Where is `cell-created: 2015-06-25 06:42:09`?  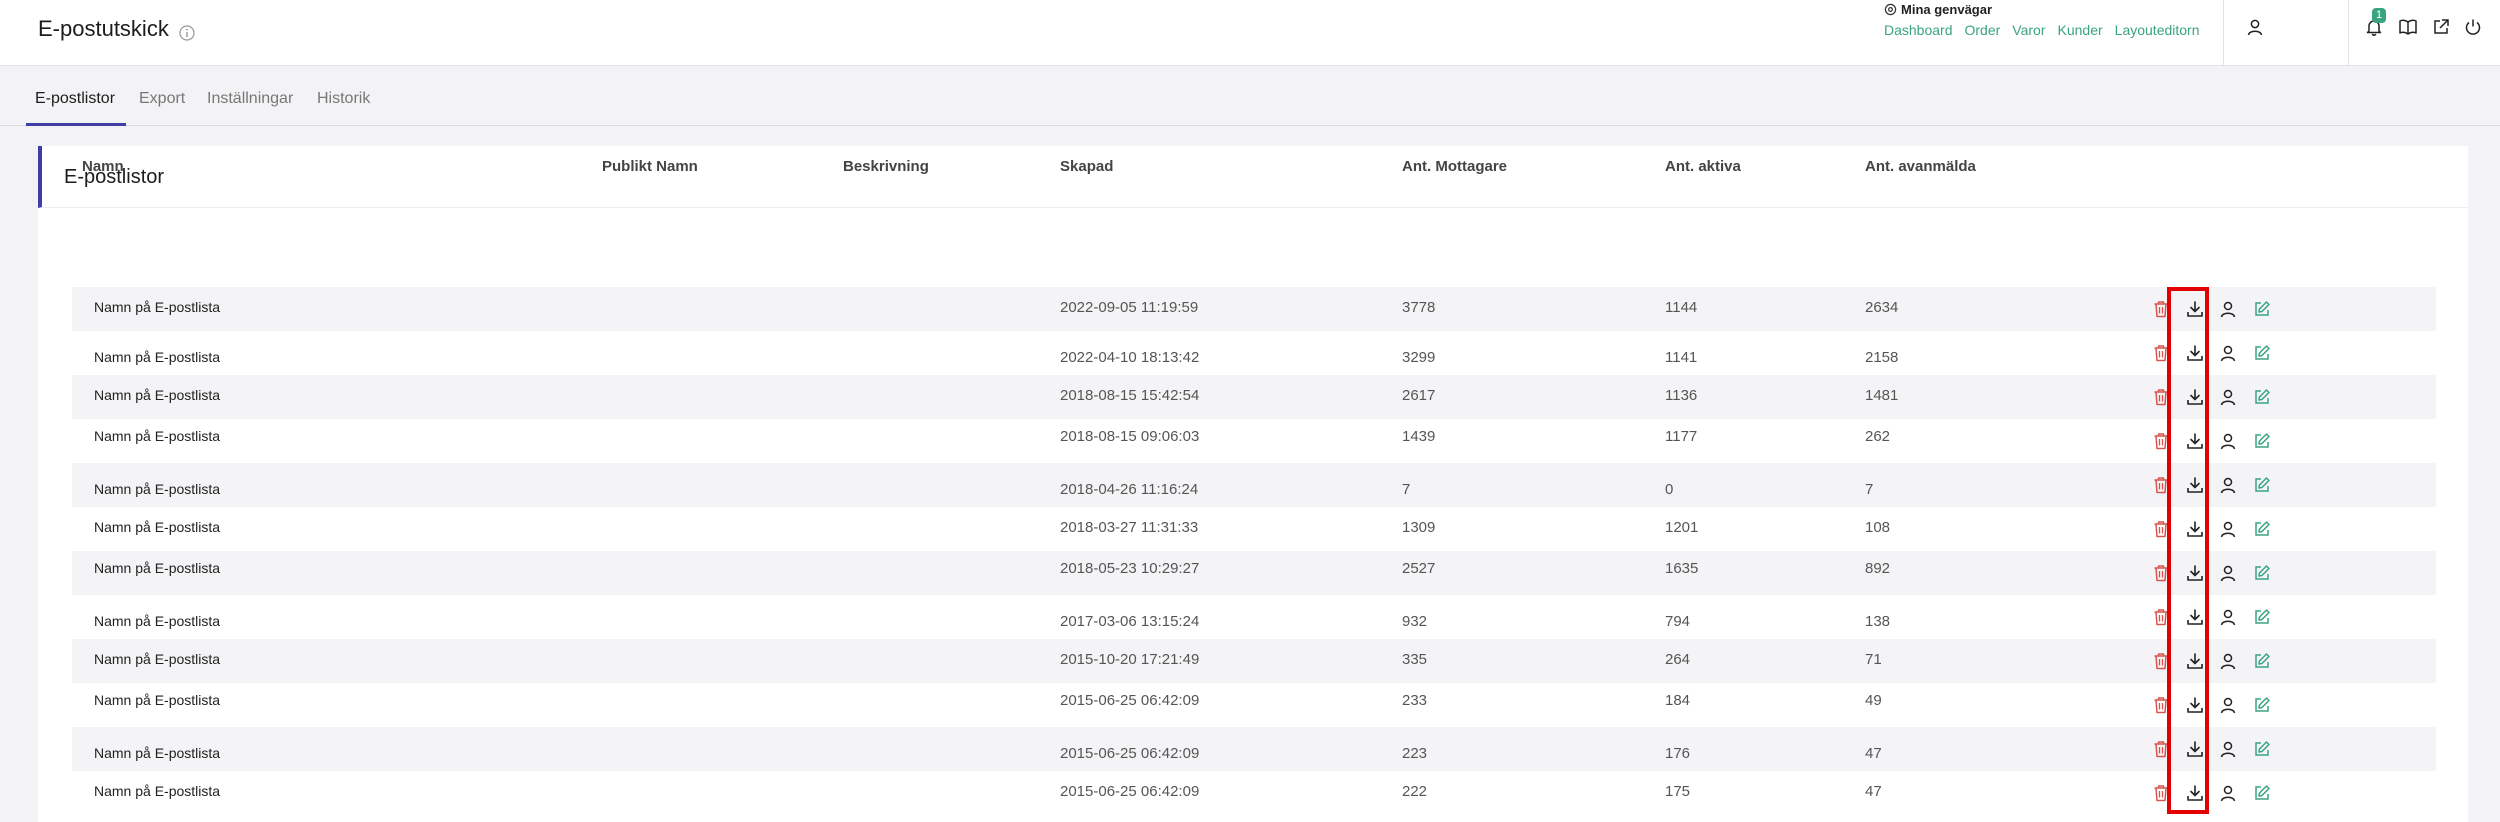 cell-created: 2015-06-25 06:42:09 is located at coordinates (1130, 700).